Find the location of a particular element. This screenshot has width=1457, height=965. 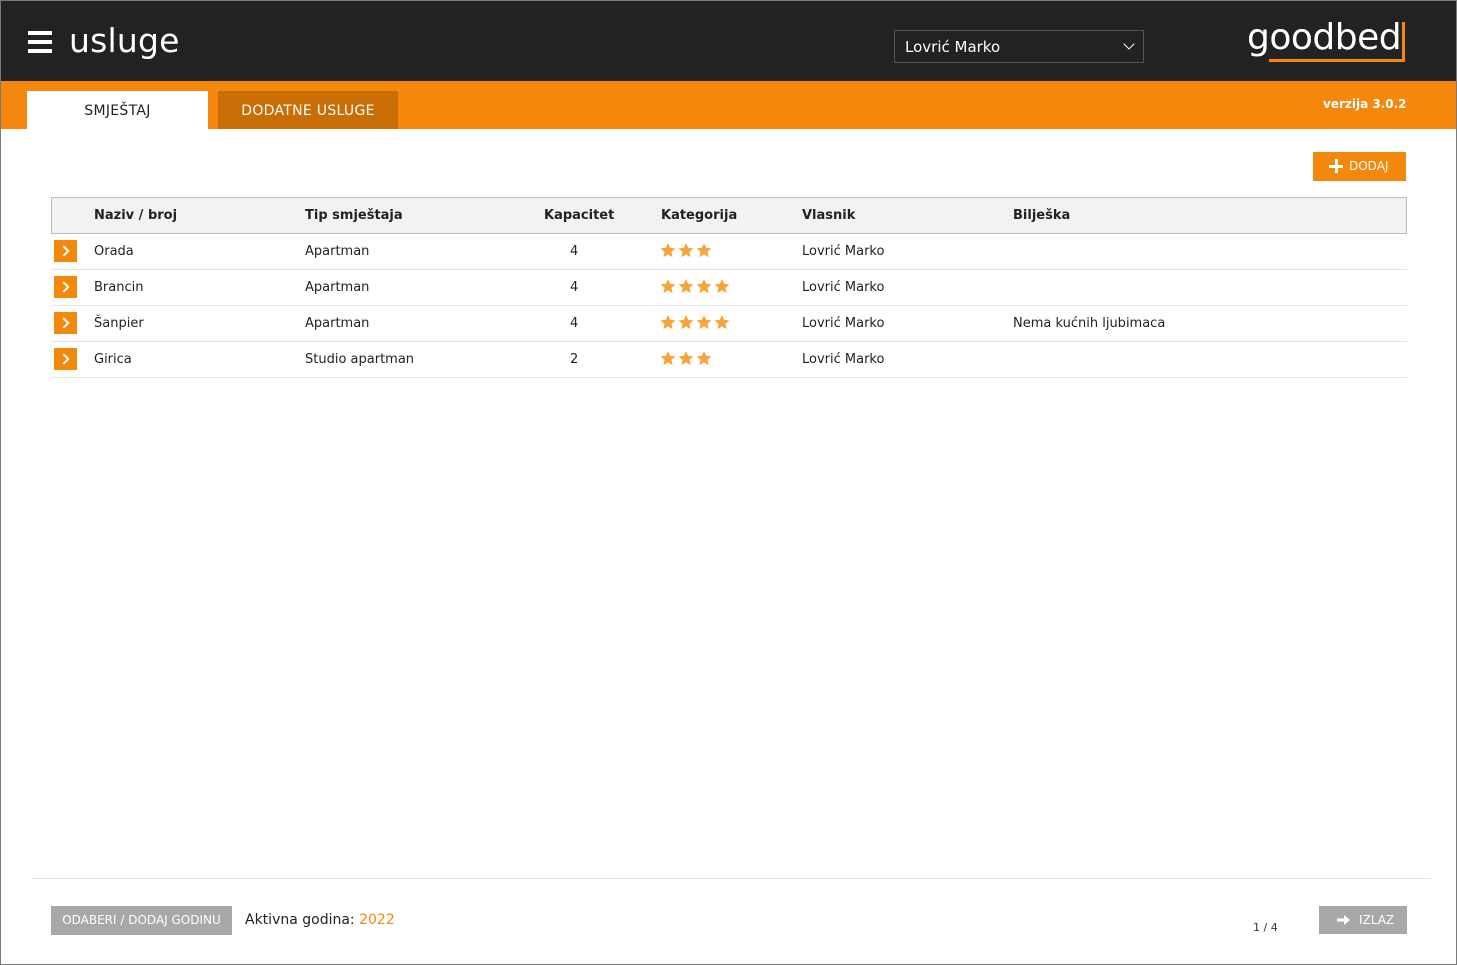

pagination: 1 / 4 is located at coordinates (1265, 927).